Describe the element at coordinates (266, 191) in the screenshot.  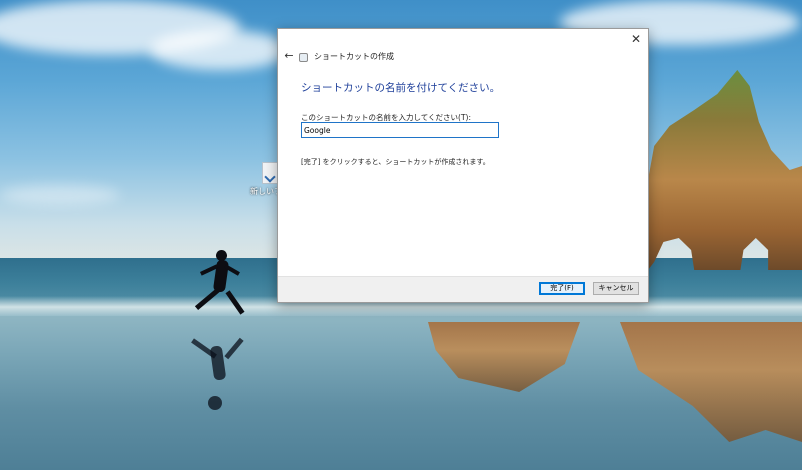
I see `desktop-icon-label: 新しいフ` at that location.